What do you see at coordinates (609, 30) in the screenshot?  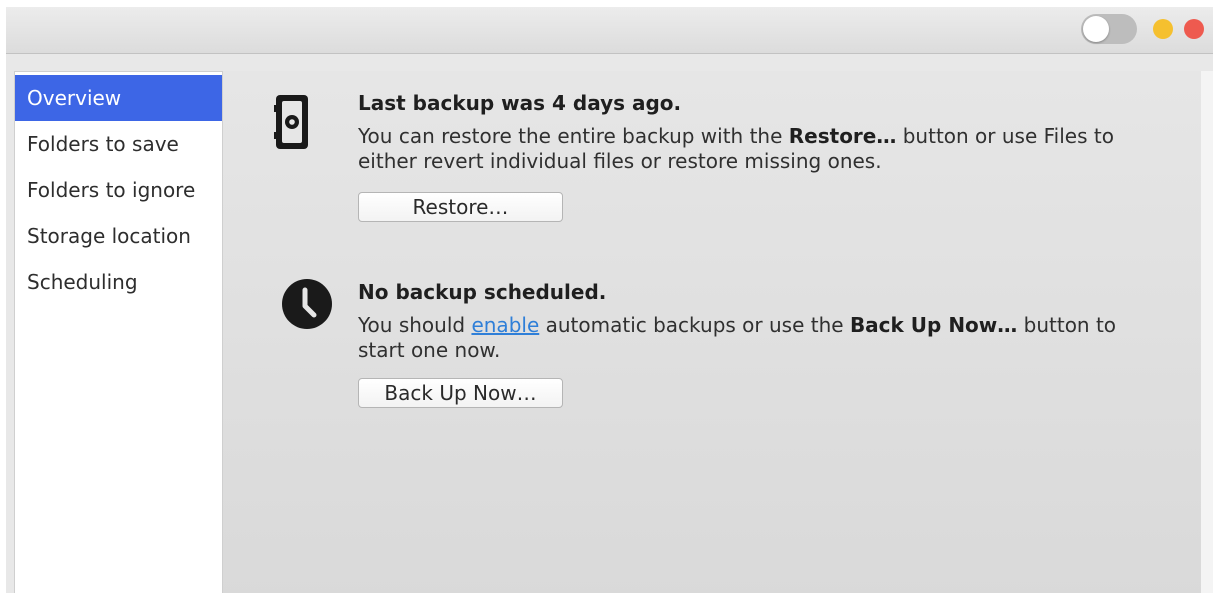 I see `title-bar` at bounding box center [609, 30].